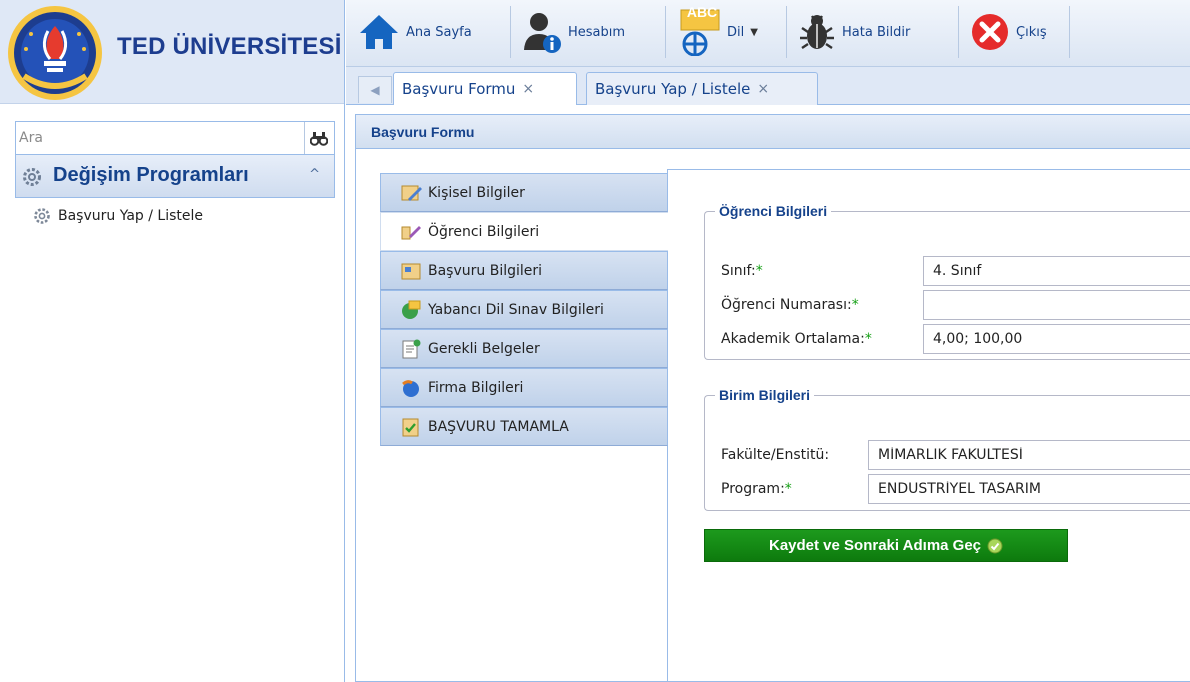 This screenshot has height=682, width=1190. What do you see at coordinates (768, 33) in the screenshot?
I see `top-toolbar: Ana Sayfa Hesabım Dil ▼ ABC Hata Bildir` at bounding box center [768, 33].